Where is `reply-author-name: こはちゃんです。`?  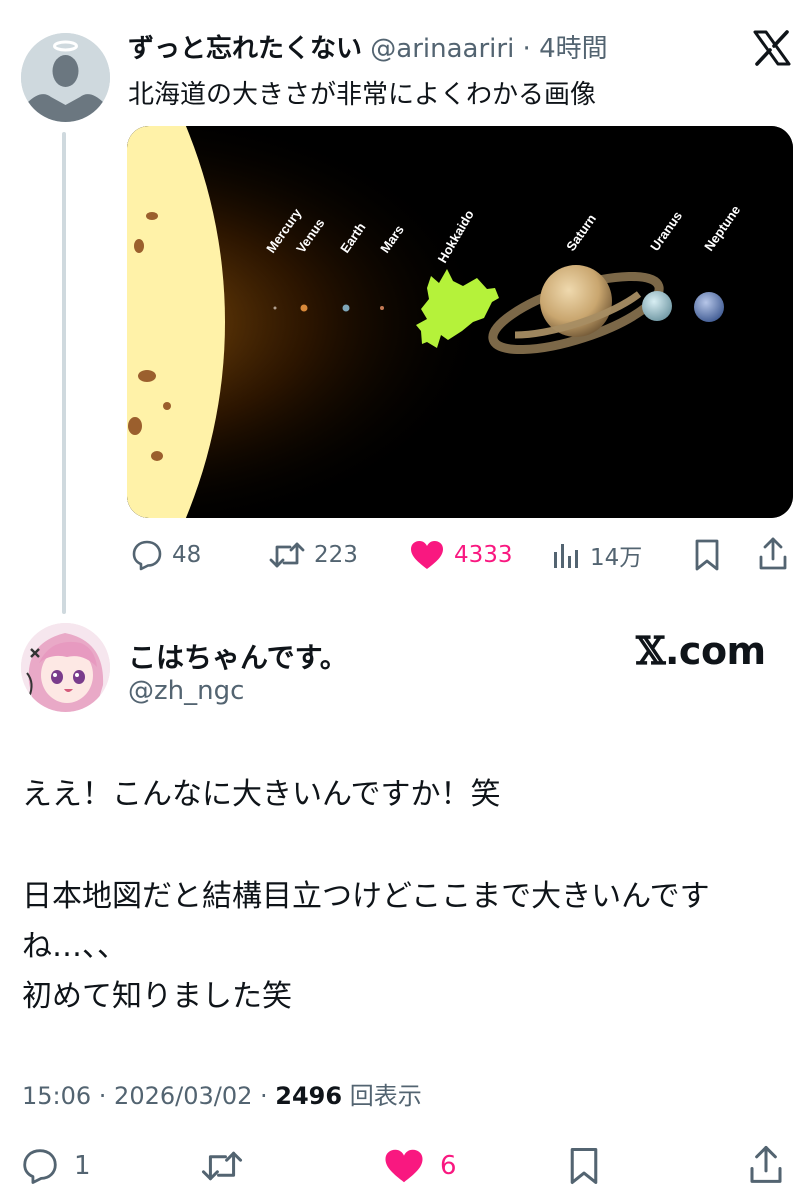
reply-author-name: こはちゃんです。 is located at coordinates (238, 656).